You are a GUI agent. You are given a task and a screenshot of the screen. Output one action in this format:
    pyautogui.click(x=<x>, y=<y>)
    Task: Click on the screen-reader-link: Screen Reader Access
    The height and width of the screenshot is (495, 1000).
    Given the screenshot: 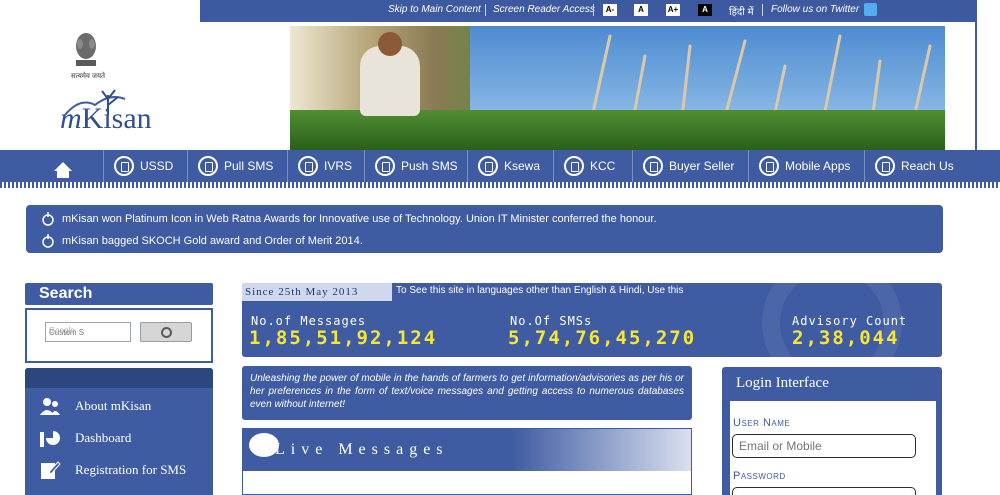 What is the action you would take?
    pyautogui.click(x=544, y=9)
    